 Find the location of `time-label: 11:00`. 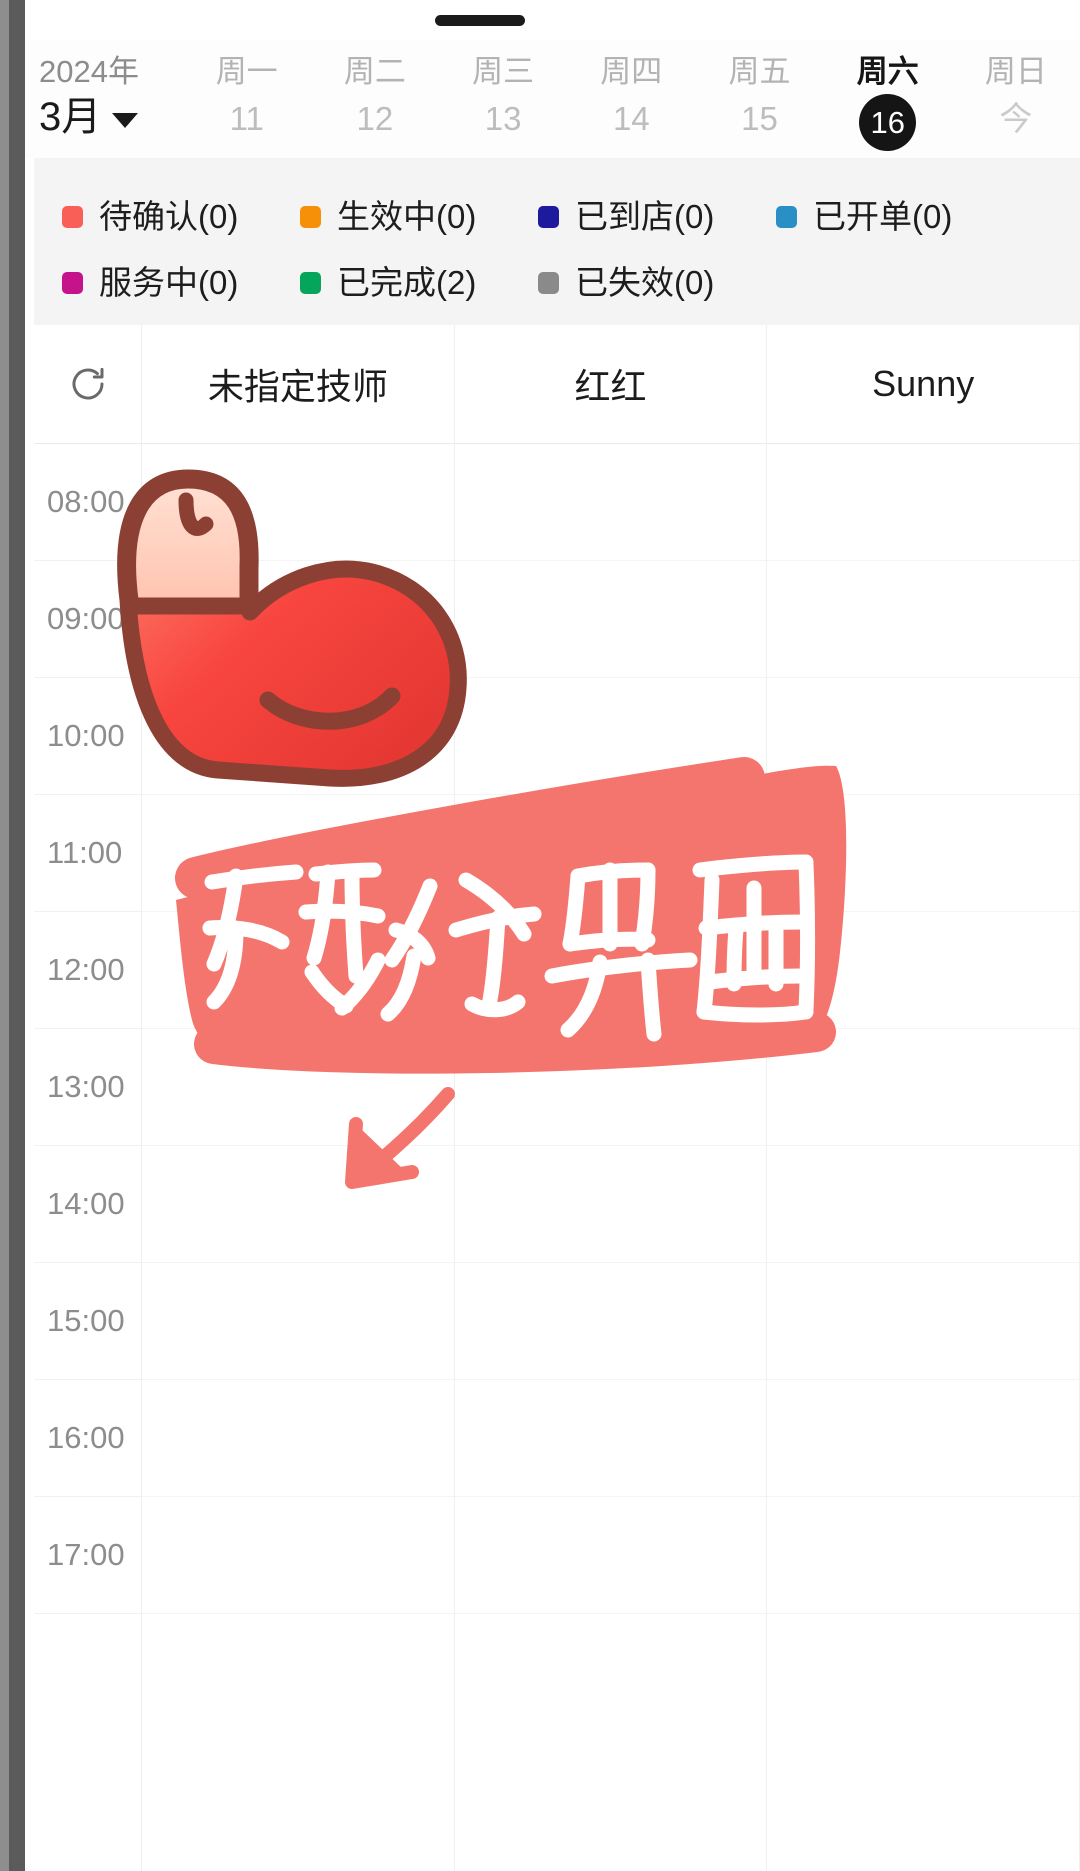

time-label: 11:00 is located at coordinates (85, 852).